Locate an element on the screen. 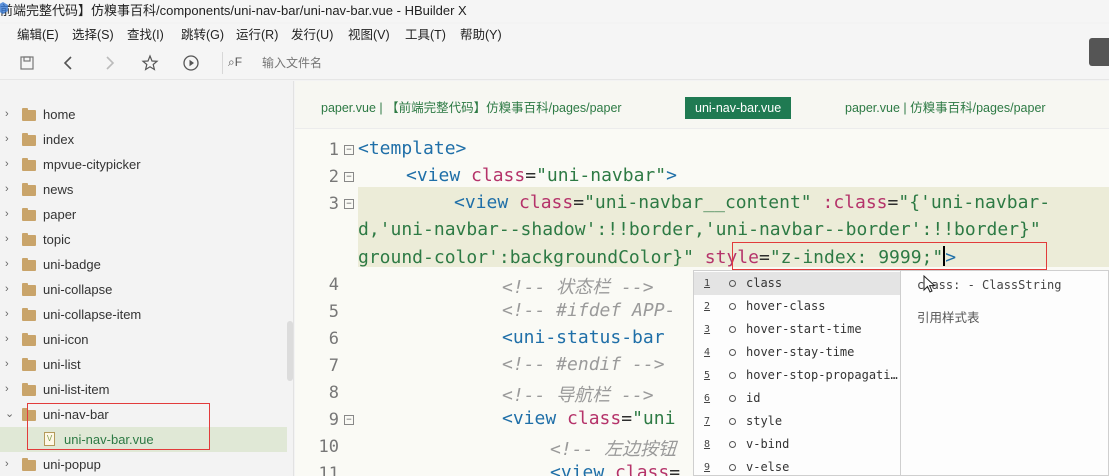 This screenshot has height=476, width=1109. tree-item-label: uni-list is located at coordinates (62, 364).